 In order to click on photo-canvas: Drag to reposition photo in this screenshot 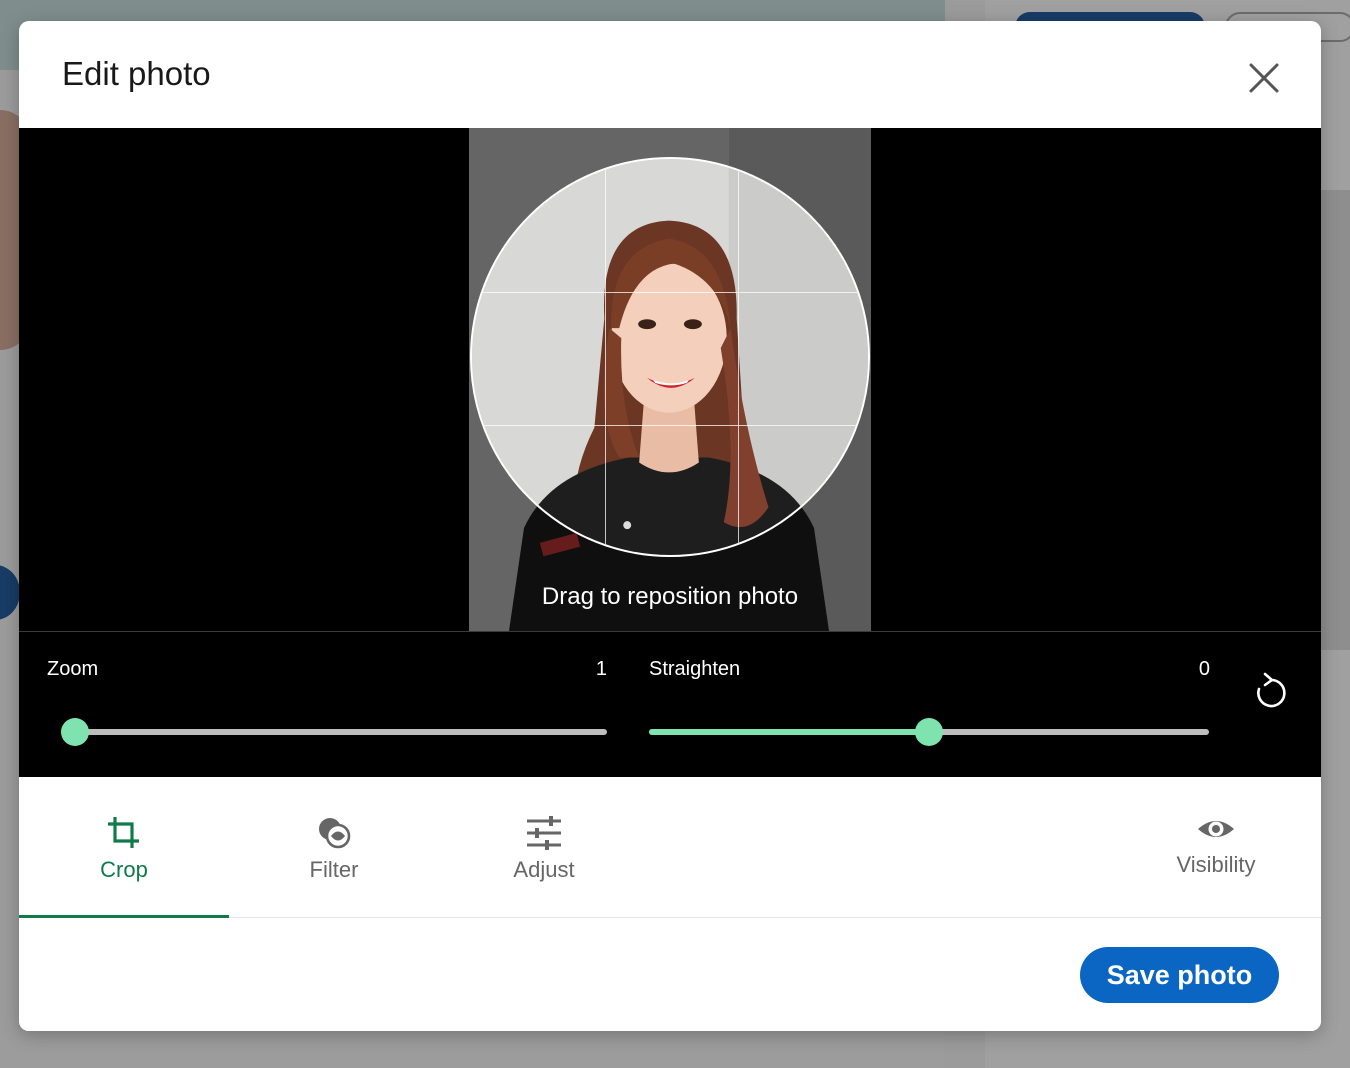, I will do `click(670, 379)`.